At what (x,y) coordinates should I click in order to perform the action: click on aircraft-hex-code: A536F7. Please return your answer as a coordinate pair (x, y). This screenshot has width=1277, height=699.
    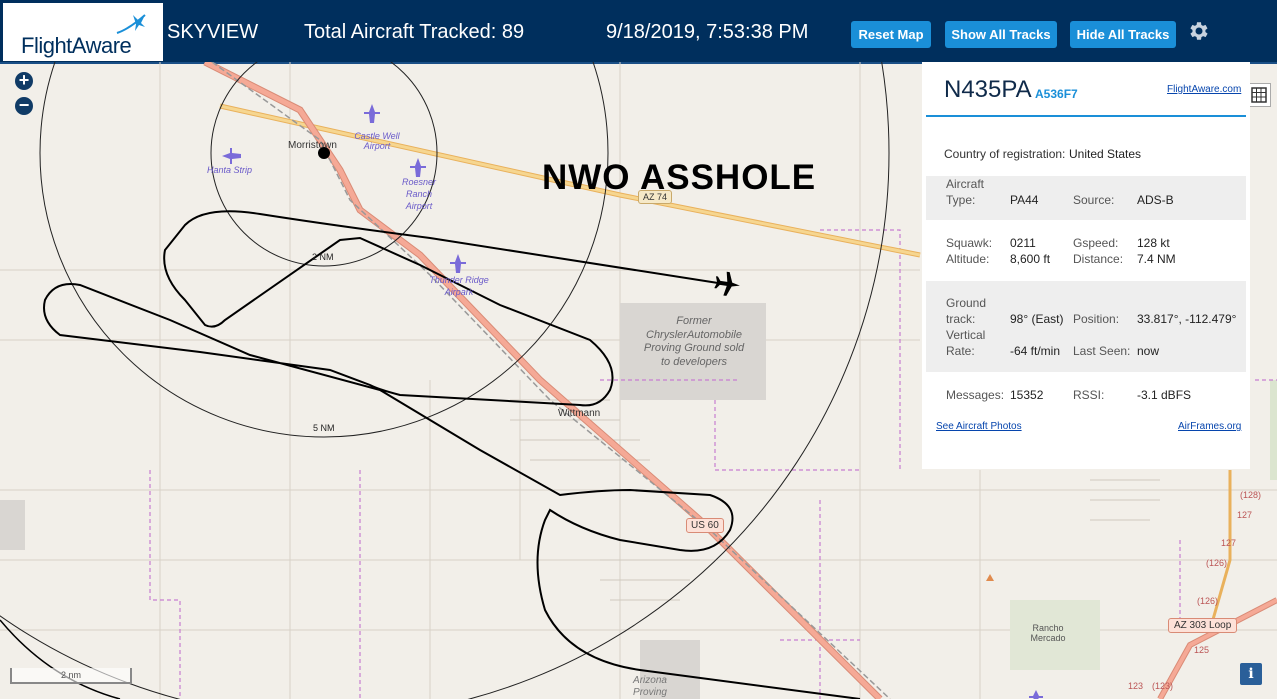
    Looking at the image, I should click on (1056, 94).